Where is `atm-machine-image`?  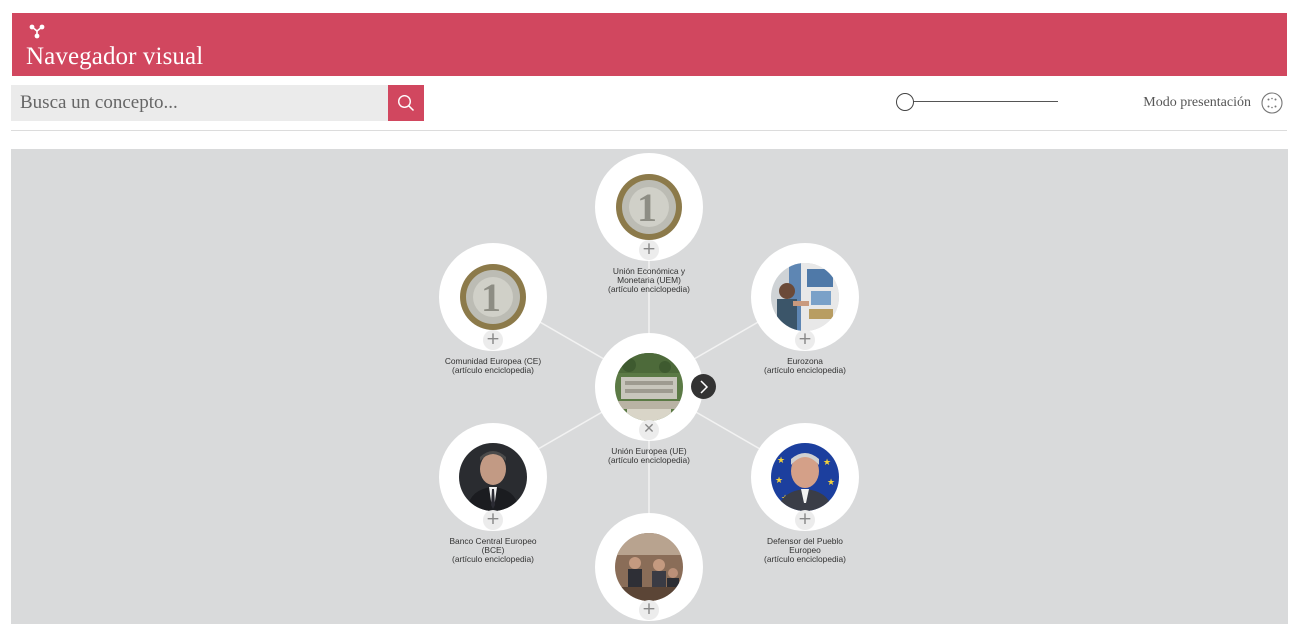 atm-machine-image is located at coordinates (805, 297).